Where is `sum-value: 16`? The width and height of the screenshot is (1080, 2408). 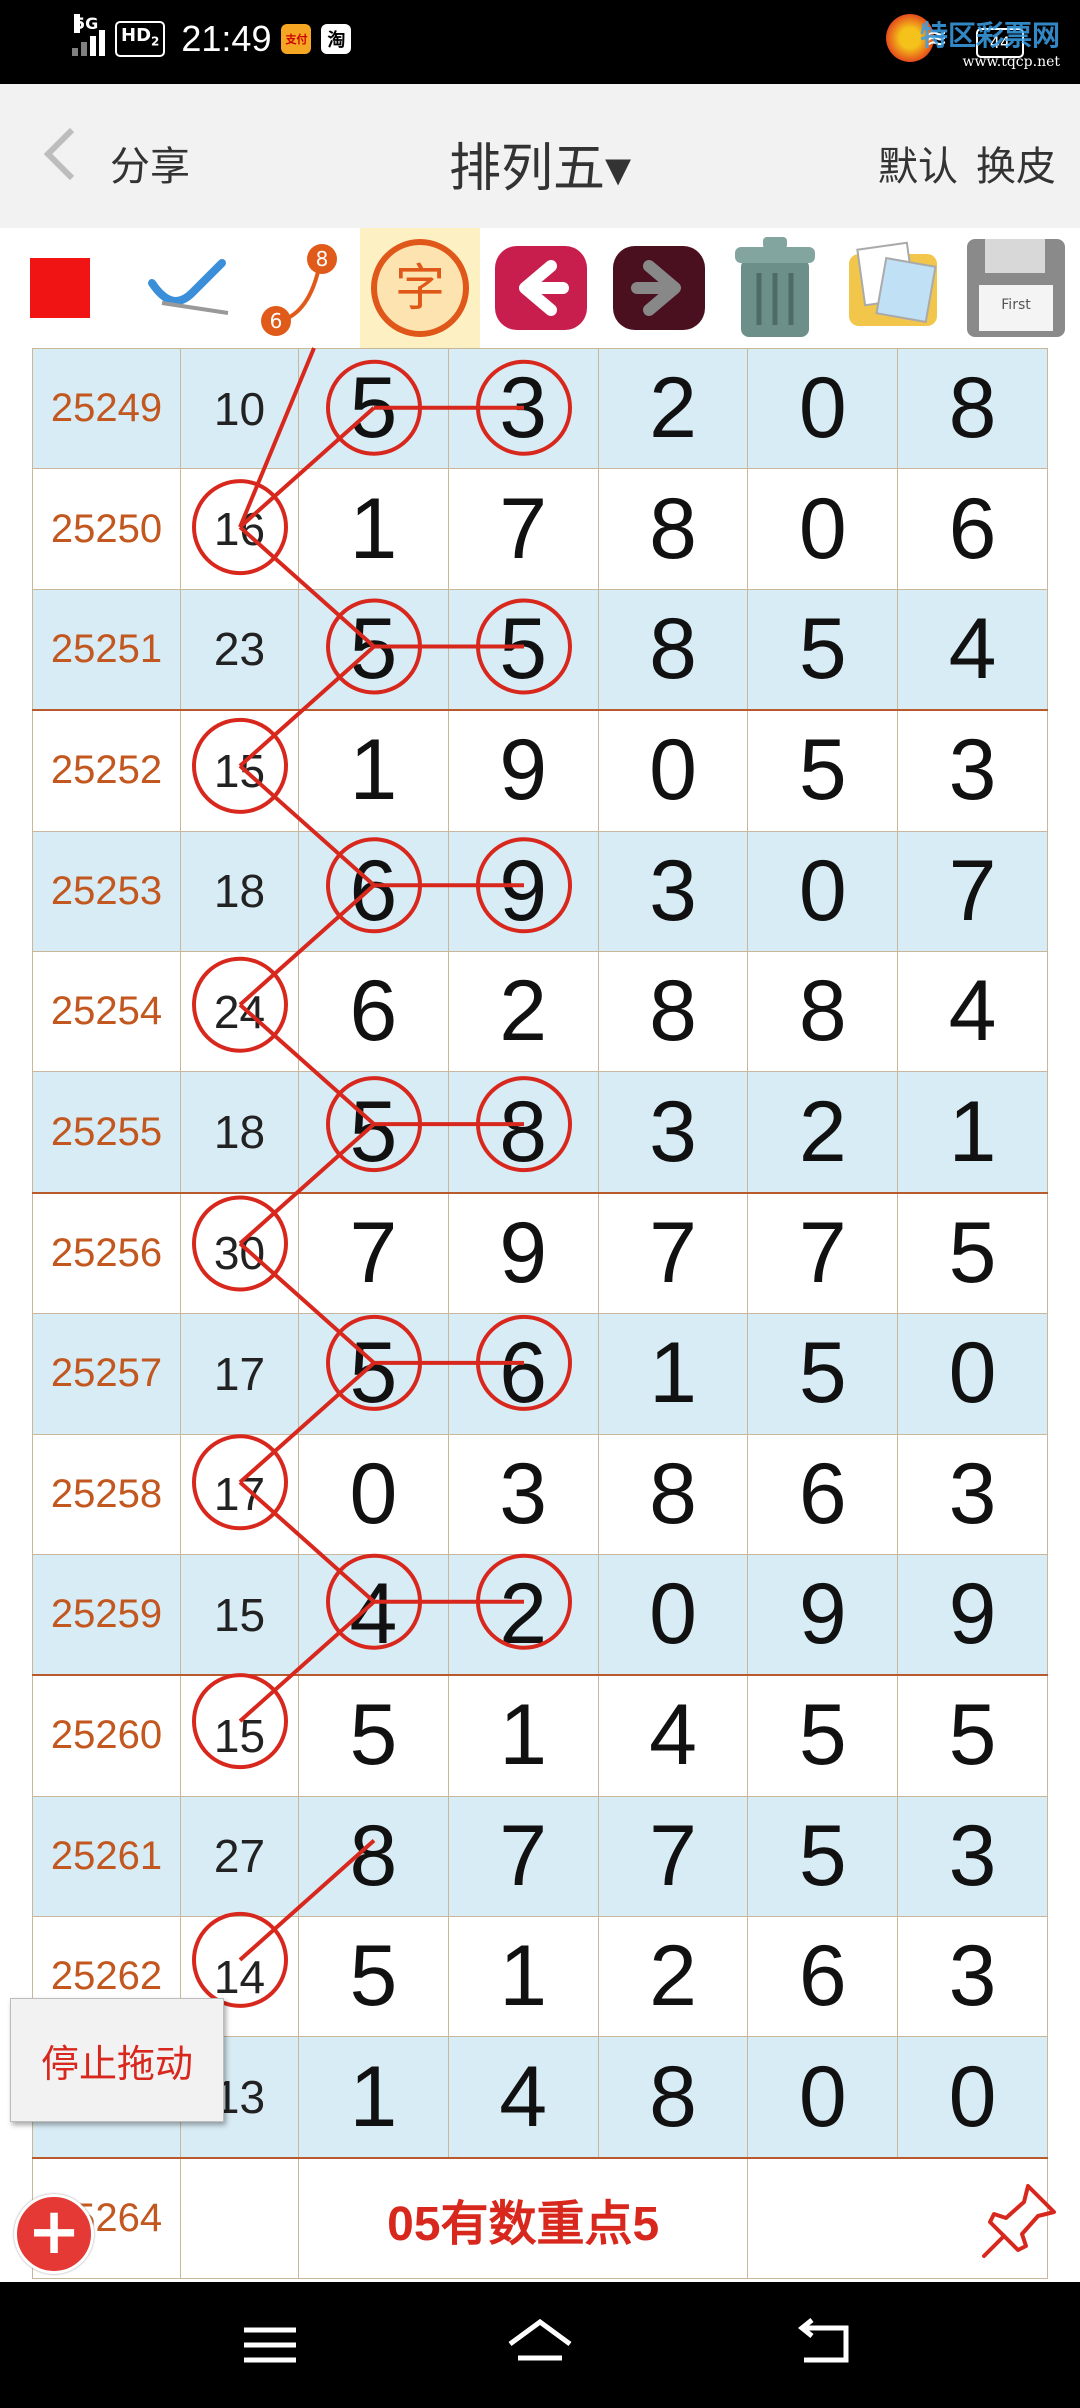 sum-value: 16 is located at coordinates (239, 529).